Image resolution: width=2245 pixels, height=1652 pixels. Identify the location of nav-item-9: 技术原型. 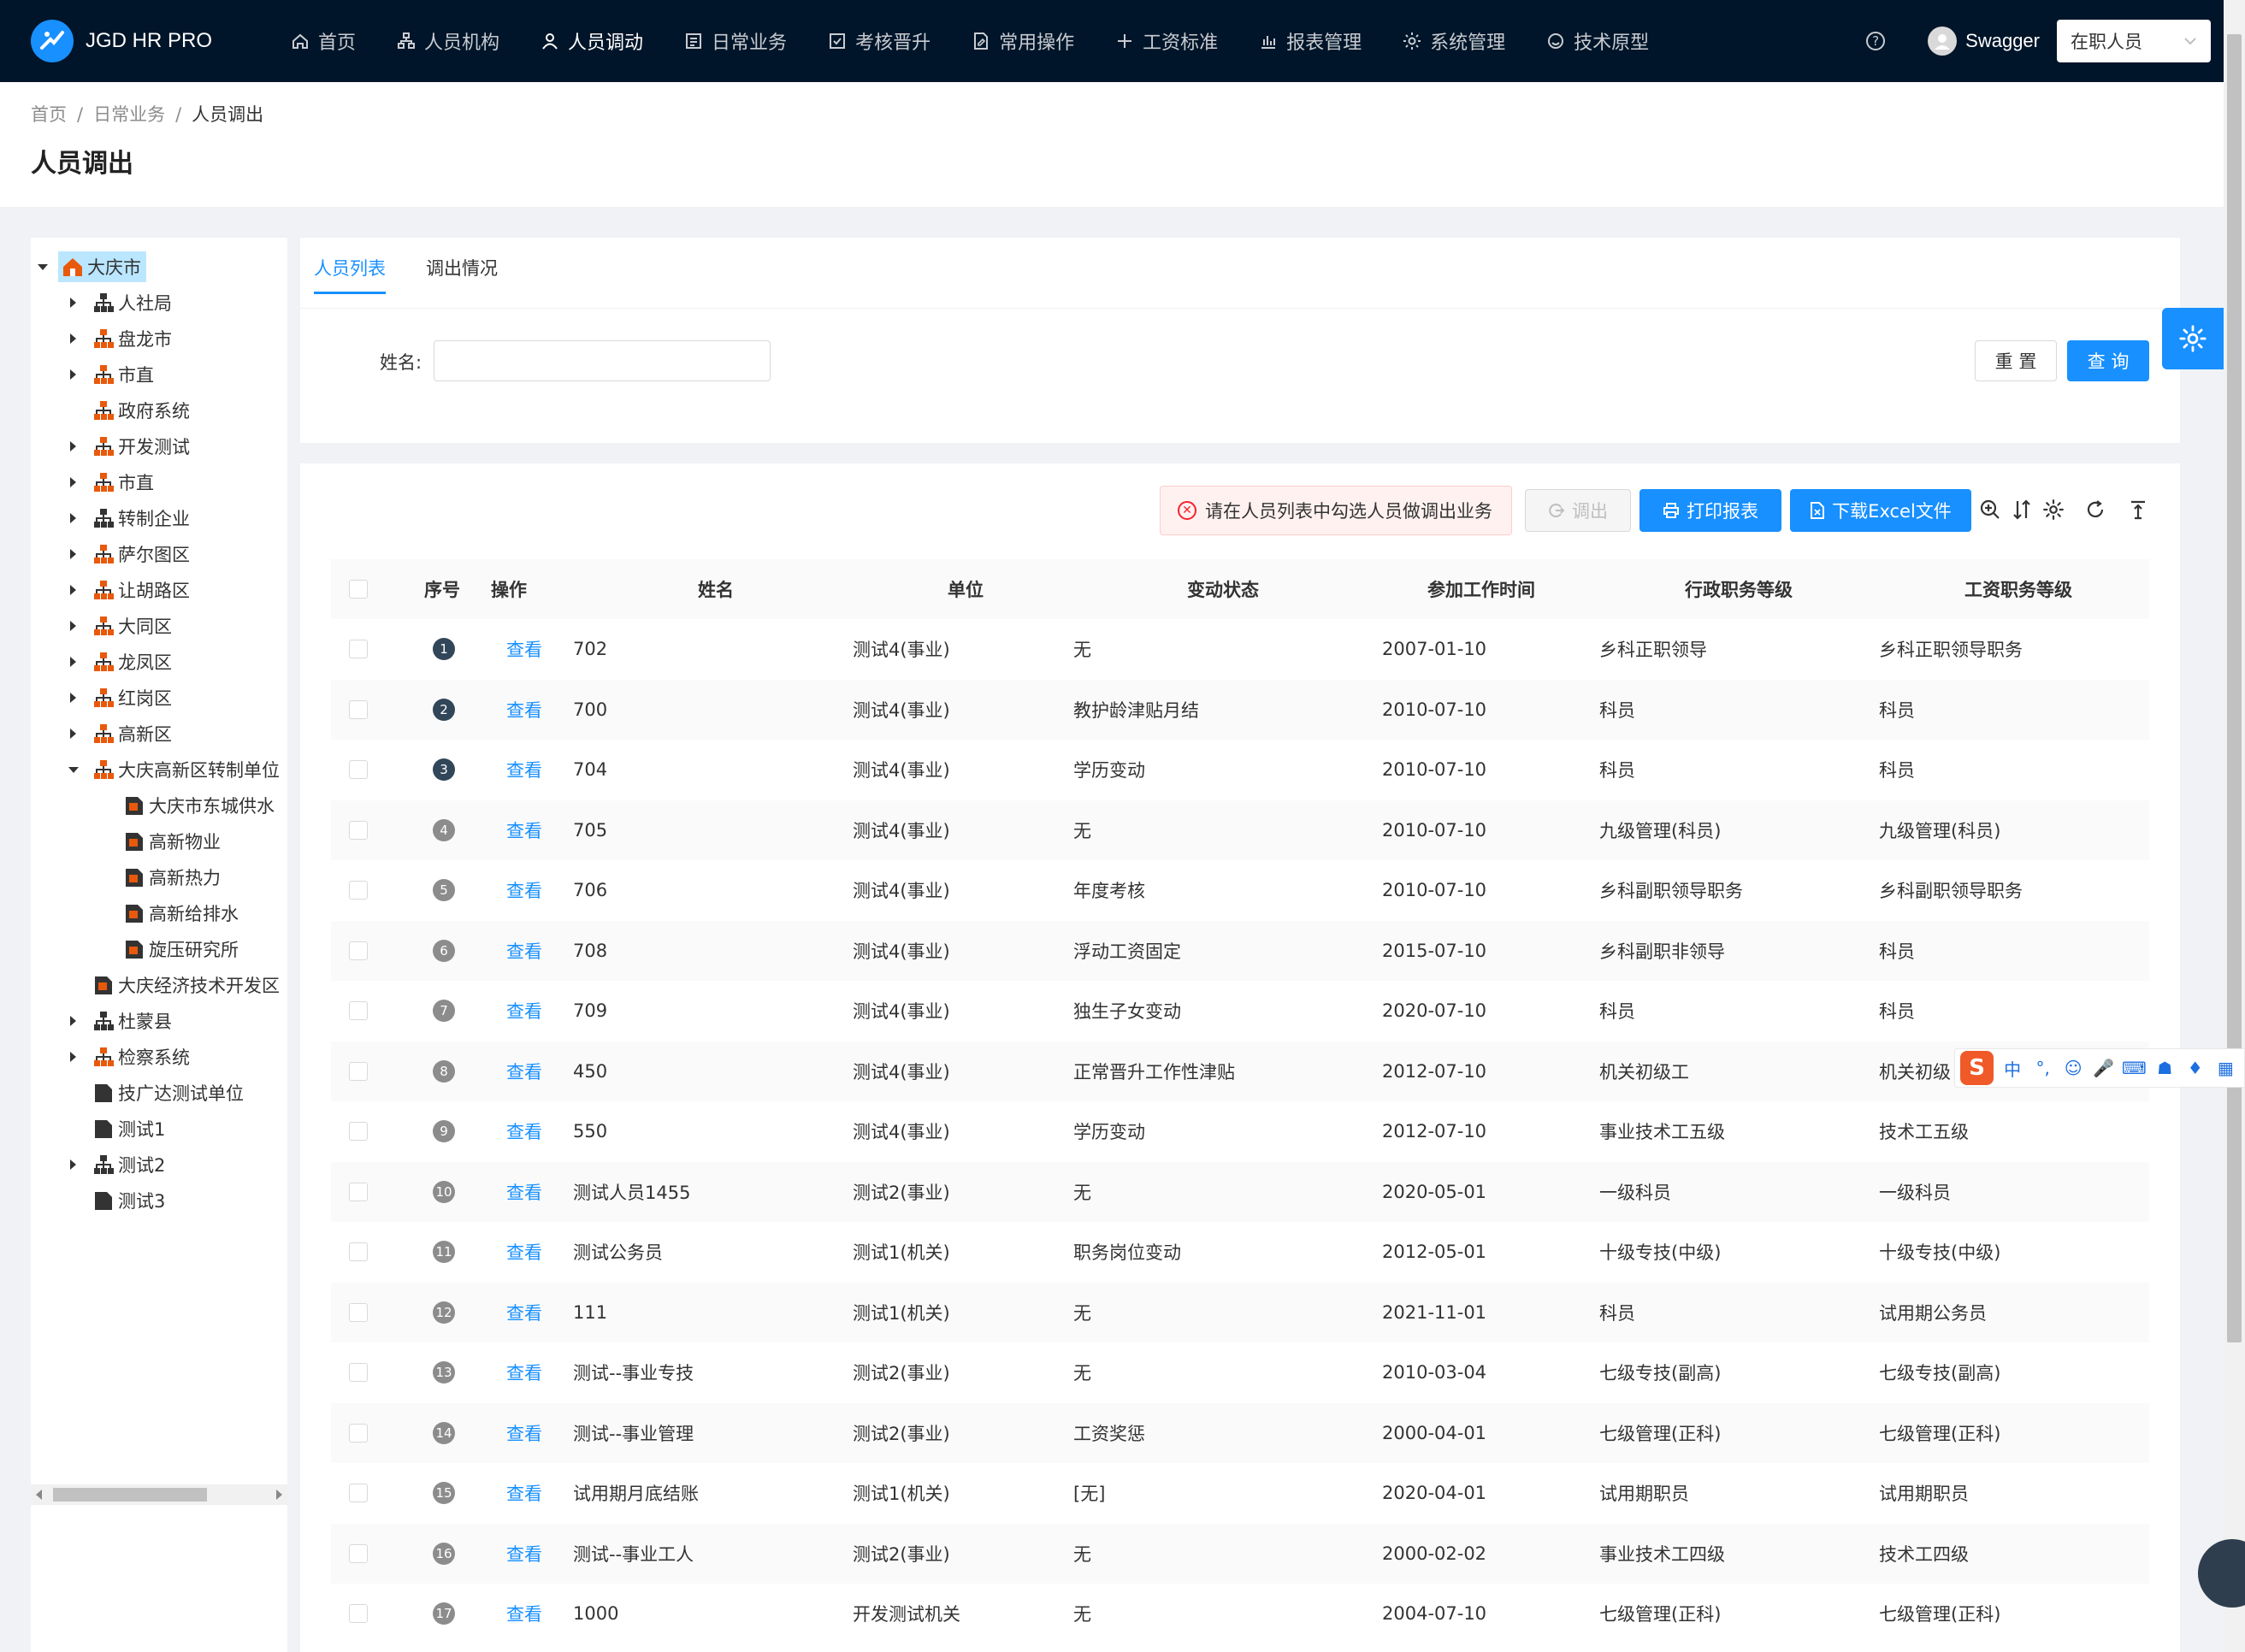
(1598, 41).